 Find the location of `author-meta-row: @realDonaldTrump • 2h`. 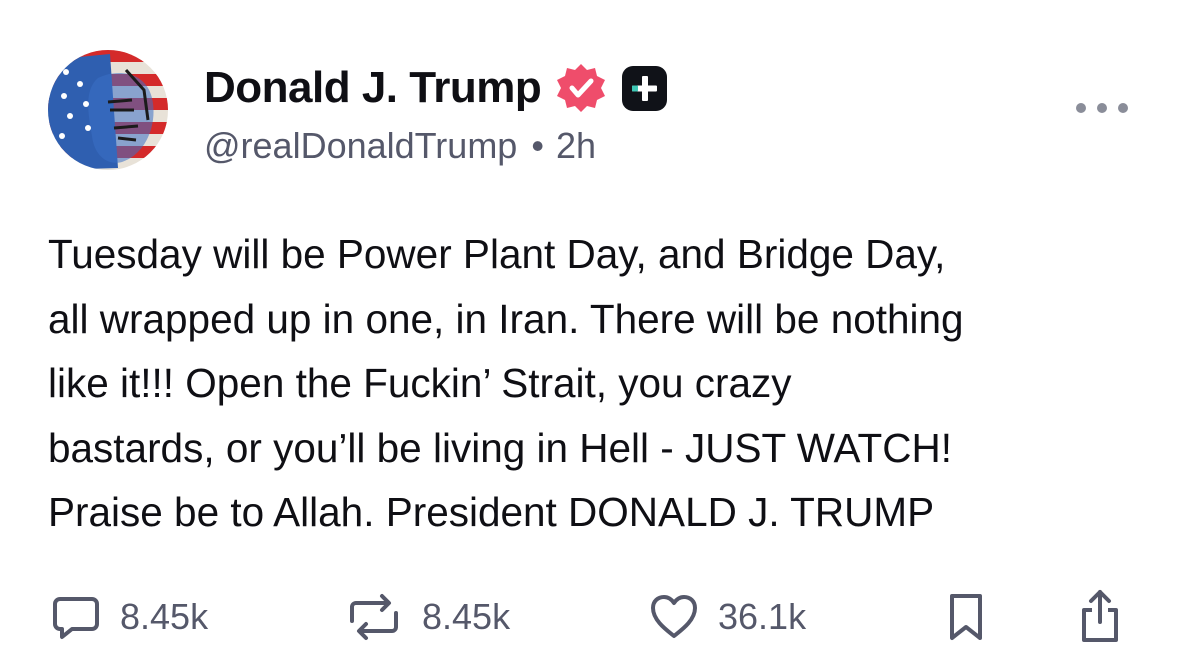

author-meta-row: @realDonaldTrump • 2h is located at coordinates (400, 146).